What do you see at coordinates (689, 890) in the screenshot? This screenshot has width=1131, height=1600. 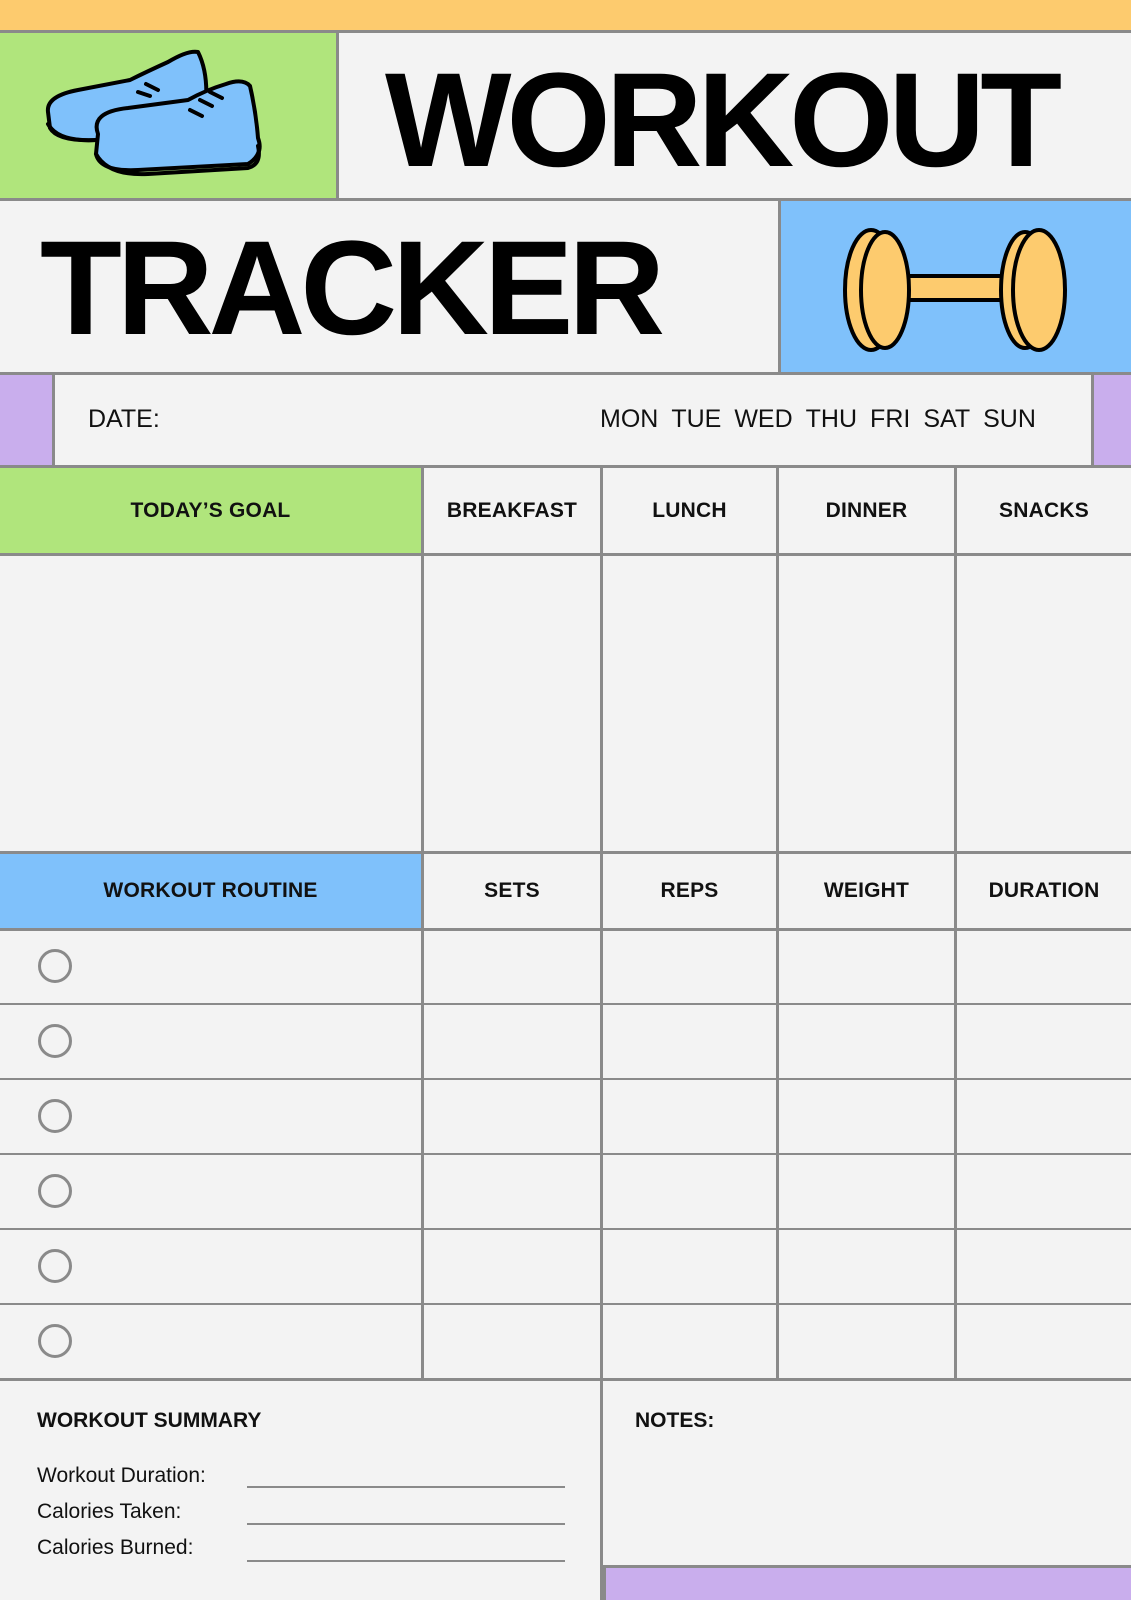 I see `reps-header: REPS` at bounding box center [689, 890].